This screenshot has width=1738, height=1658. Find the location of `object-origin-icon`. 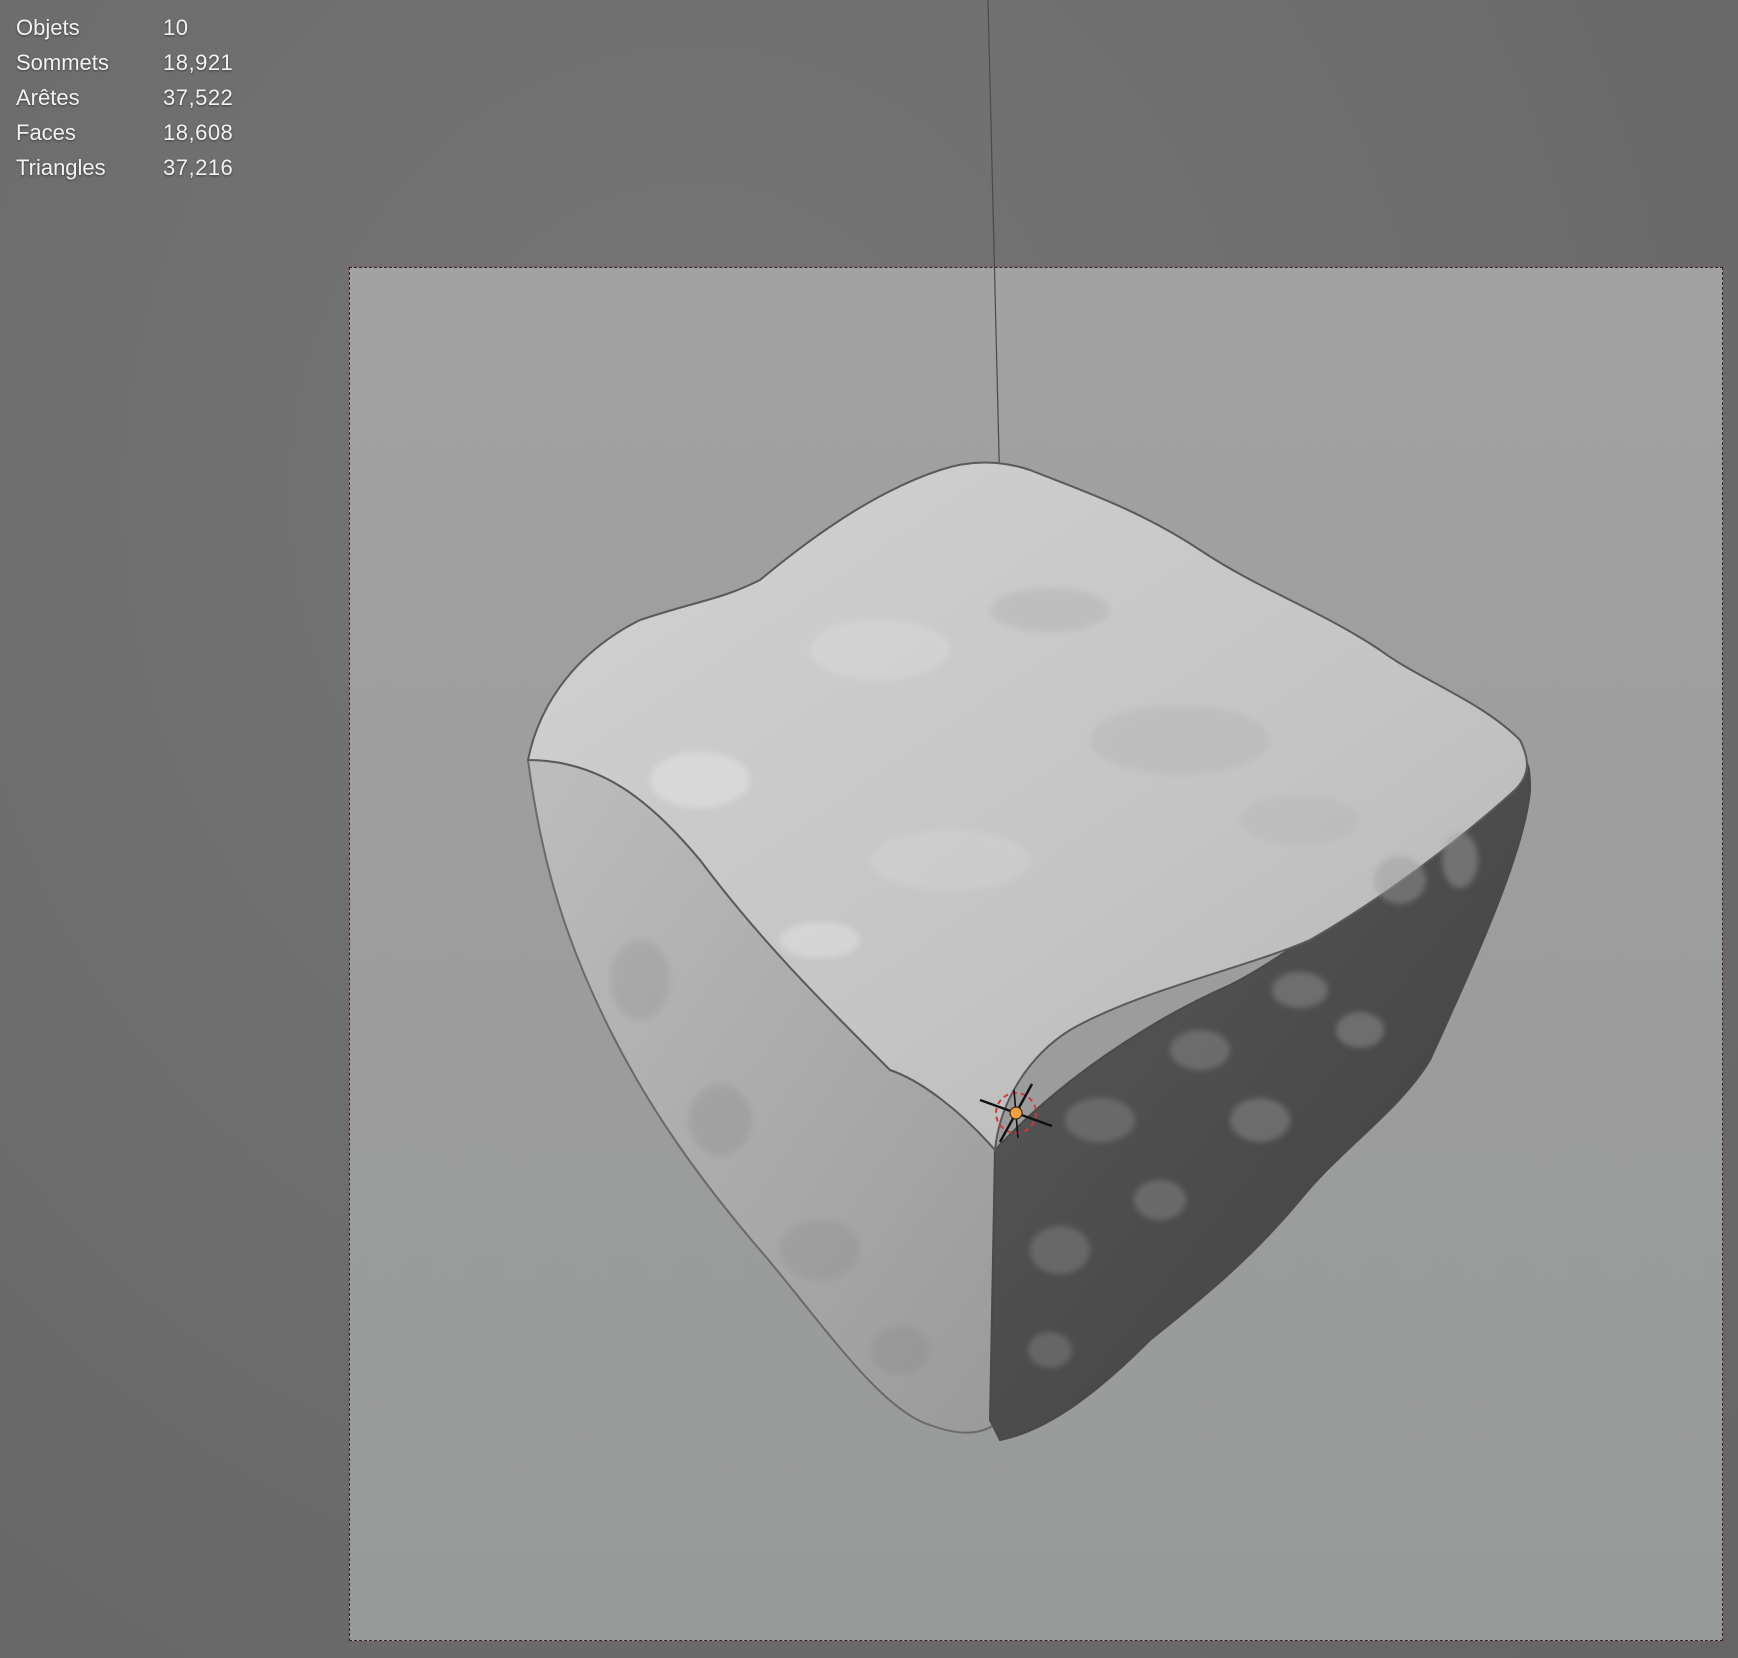

object-origin-icon is located at coordinates (1016, 1113).